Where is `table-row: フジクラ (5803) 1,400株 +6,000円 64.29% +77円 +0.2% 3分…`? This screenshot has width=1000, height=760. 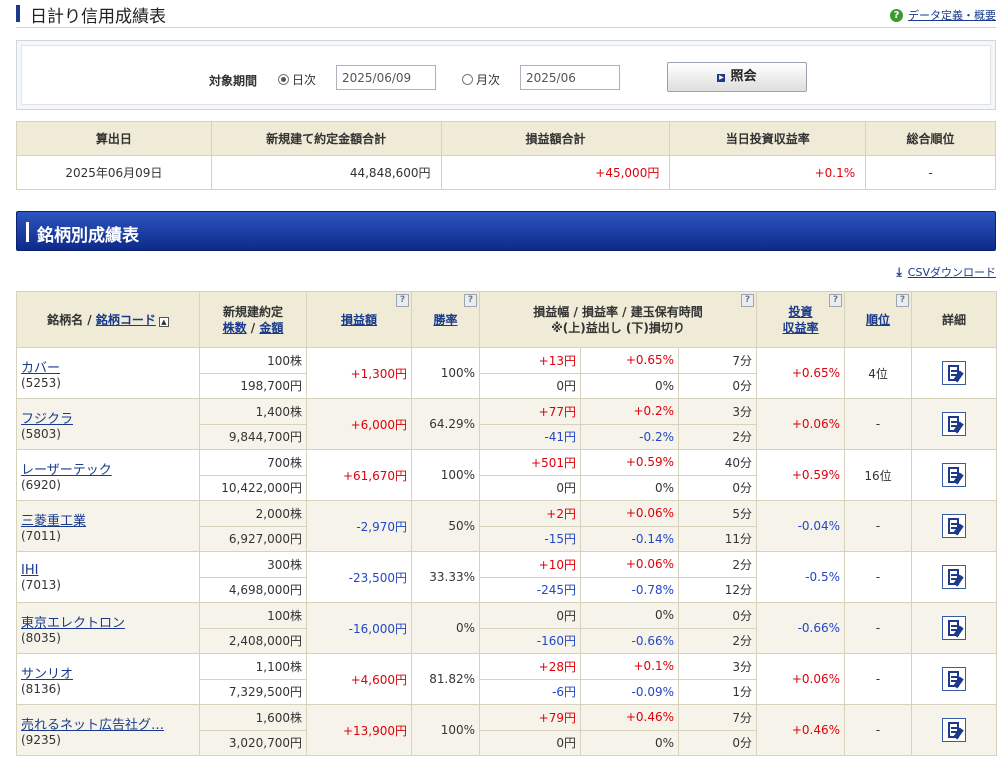
table-row: フジクラ (5803) 1,400株 +6,000円 64.29% +77円 +0.2% 3分… is located at coordinates (507, 424).